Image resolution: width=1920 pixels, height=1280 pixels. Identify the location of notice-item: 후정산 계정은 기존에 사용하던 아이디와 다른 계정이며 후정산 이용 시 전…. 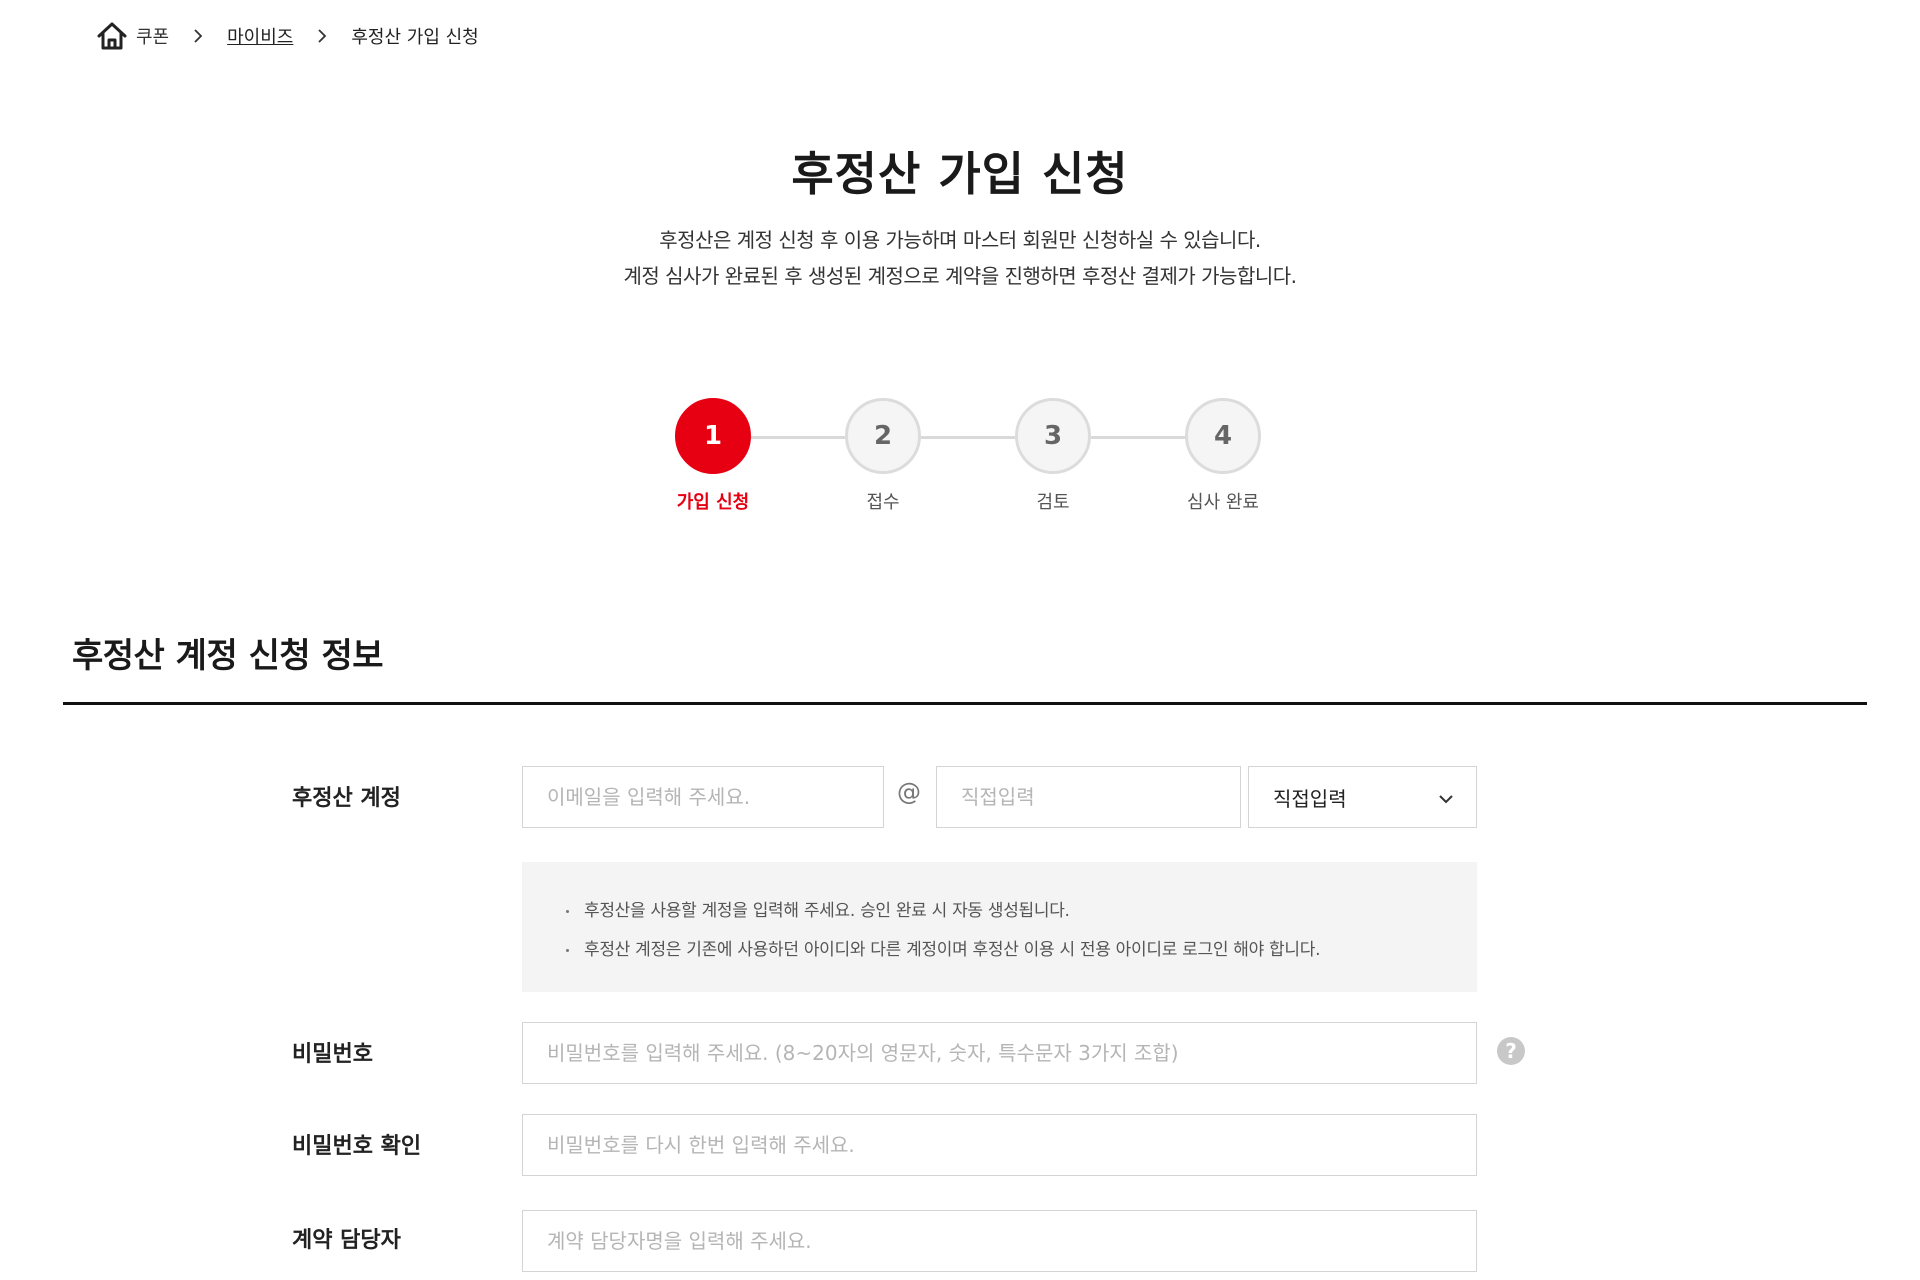
(1019, 950).